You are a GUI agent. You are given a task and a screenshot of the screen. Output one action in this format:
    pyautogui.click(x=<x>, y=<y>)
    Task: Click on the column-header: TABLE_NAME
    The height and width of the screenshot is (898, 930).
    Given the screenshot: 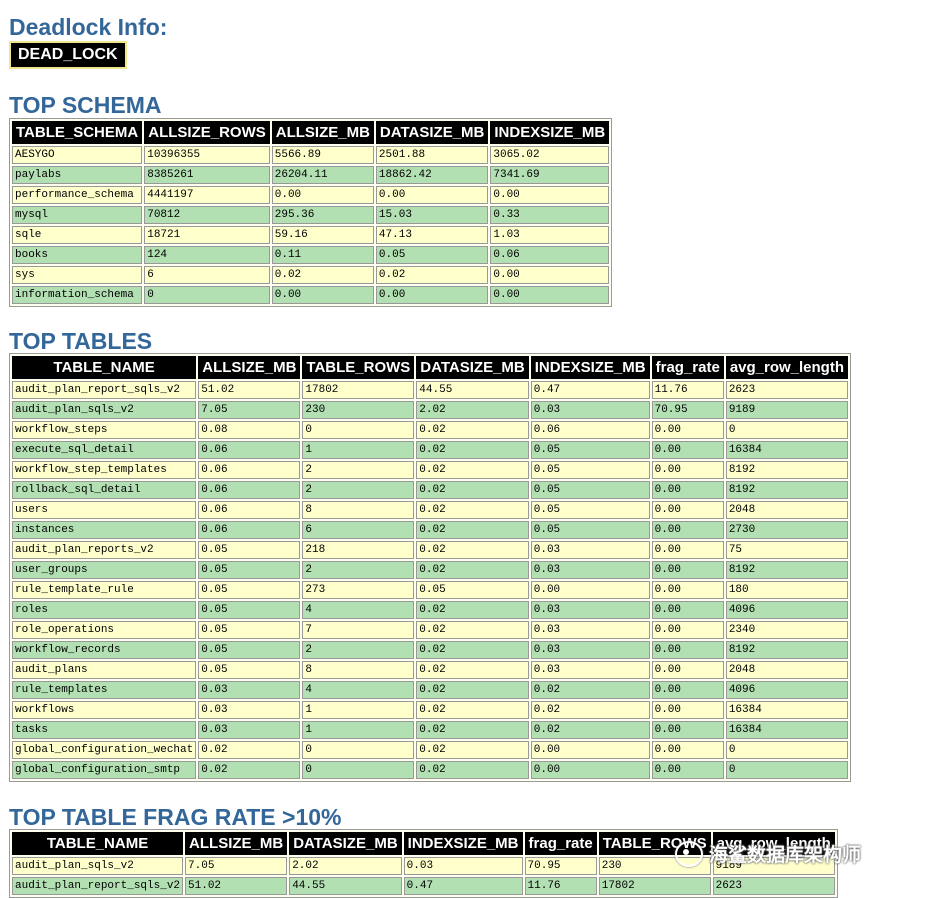 What is the action you would take?
    pyautogui.click(x=104, y=367)
    